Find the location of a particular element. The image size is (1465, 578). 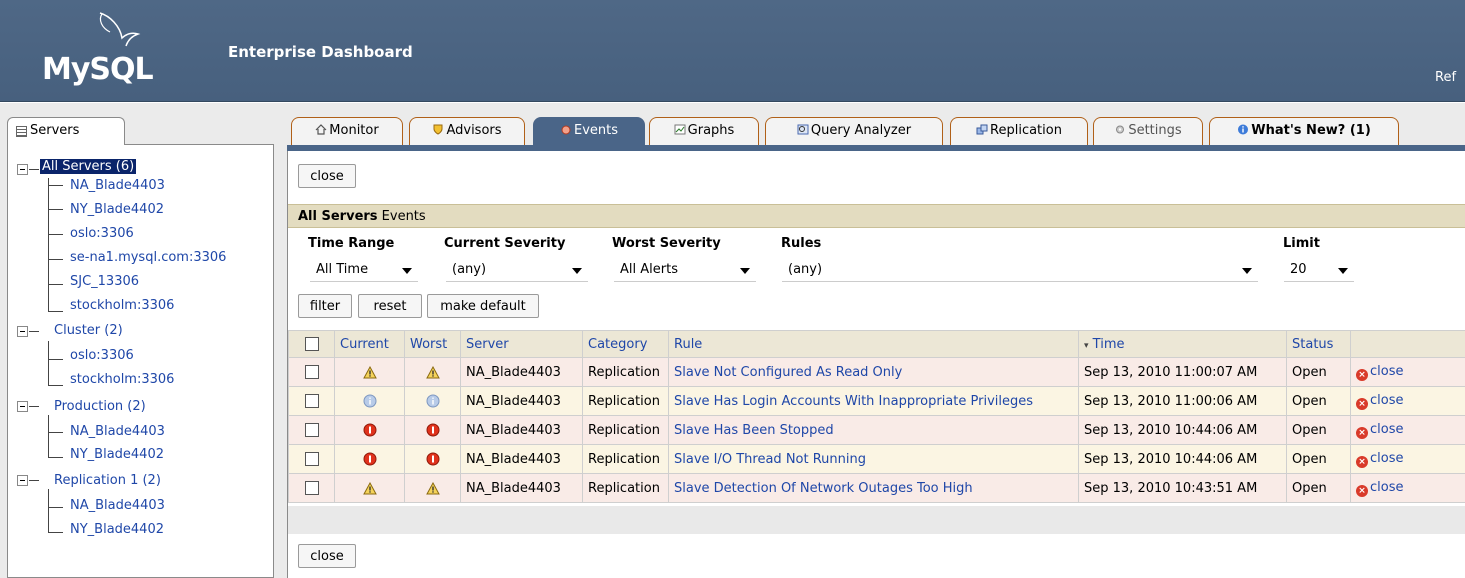

tab-monitor: Monitor is located at coordinates (347, 131).